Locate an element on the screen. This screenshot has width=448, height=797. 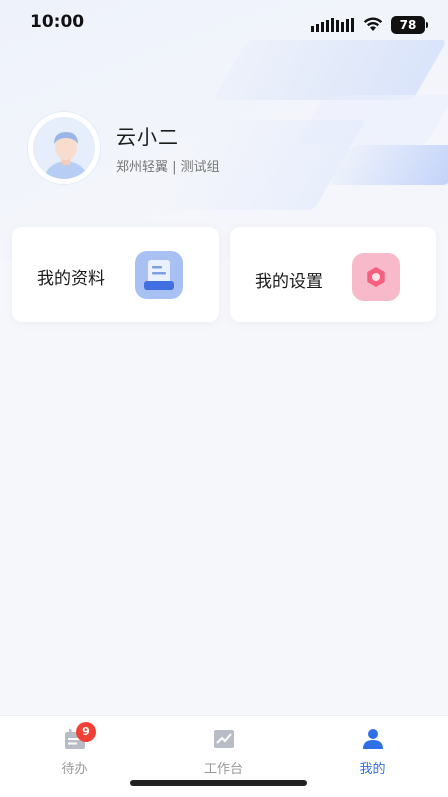
tab-mine: 我的 is located at coordinates (372, 751).